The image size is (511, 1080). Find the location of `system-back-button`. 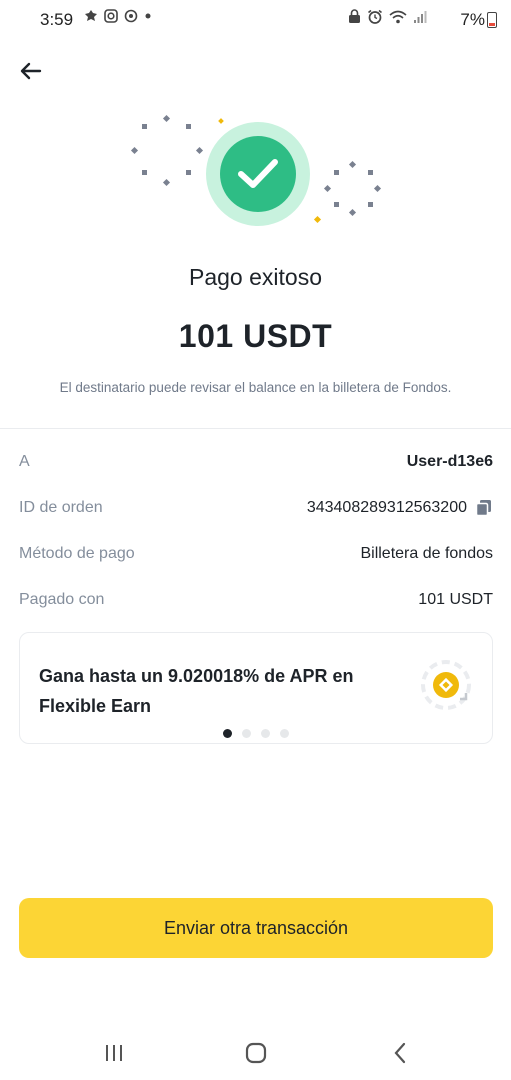

system-back-button is located at coordinates (400, 1053).